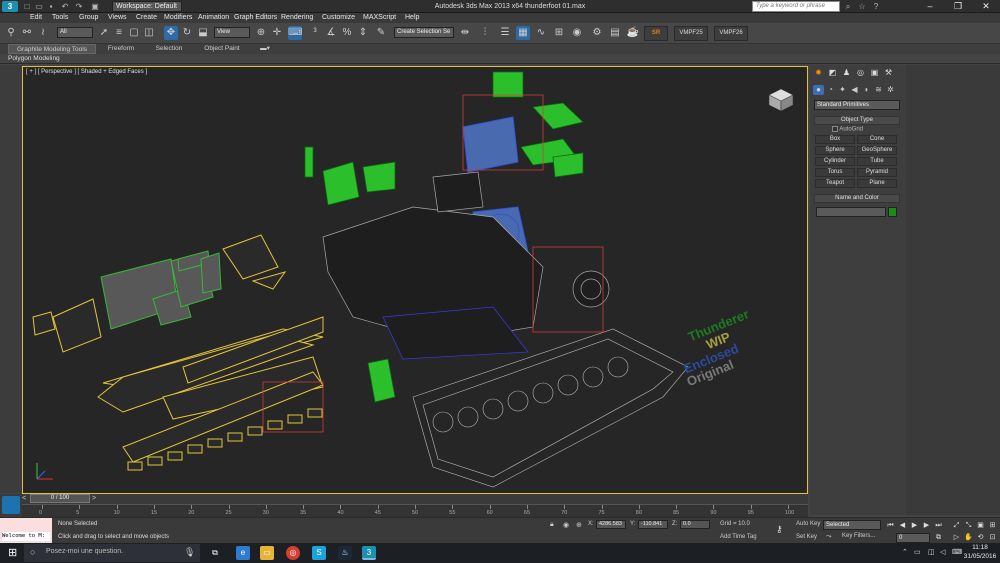 This screenshot has width=1000, height=563. I want to click on listener-output, so click(26, 524).